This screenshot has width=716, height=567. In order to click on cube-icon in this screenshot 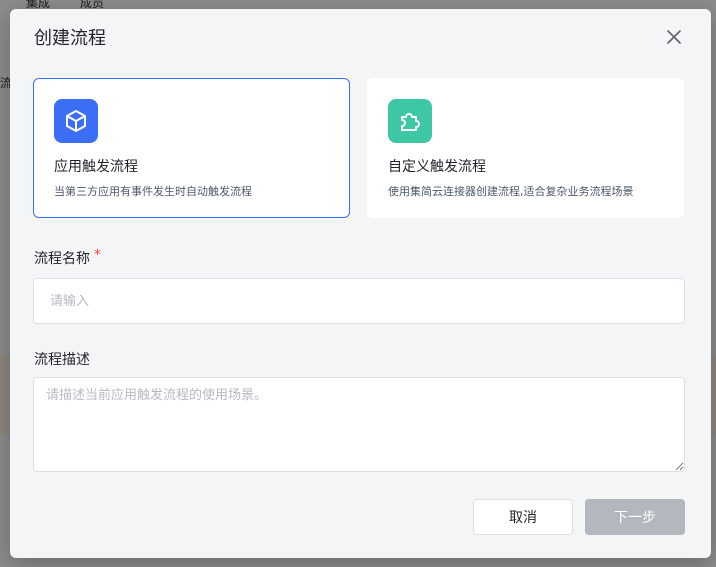, I will do `click(76, 121)`.